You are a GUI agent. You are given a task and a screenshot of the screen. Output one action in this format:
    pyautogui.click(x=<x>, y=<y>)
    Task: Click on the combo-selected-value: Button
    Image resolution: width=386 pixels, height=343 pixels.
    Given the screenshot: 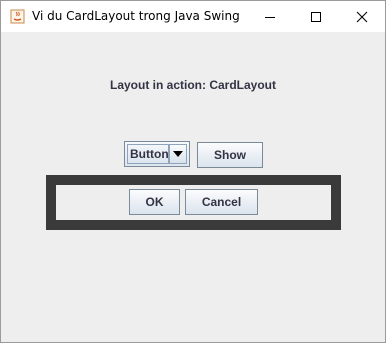 What is the action you would take?
    pyautogui.click(x=148, y=154)
    